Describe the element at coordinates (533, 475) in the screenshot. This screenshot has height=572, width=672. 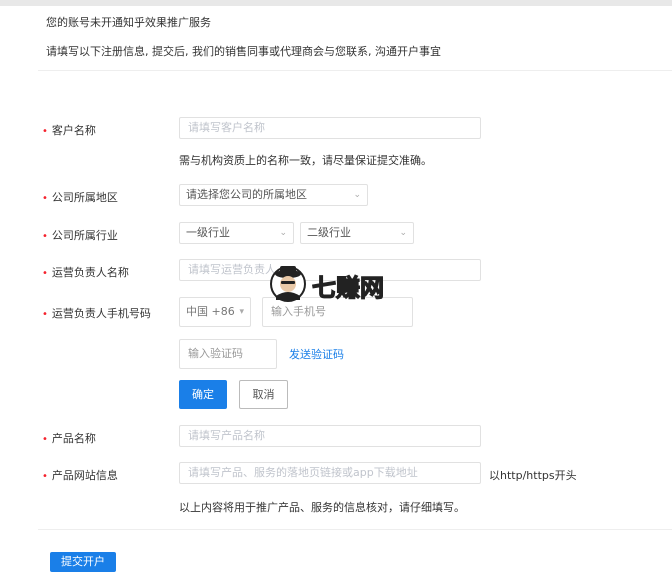
I see `product-site-suffix: 以http/https开头` at that location.